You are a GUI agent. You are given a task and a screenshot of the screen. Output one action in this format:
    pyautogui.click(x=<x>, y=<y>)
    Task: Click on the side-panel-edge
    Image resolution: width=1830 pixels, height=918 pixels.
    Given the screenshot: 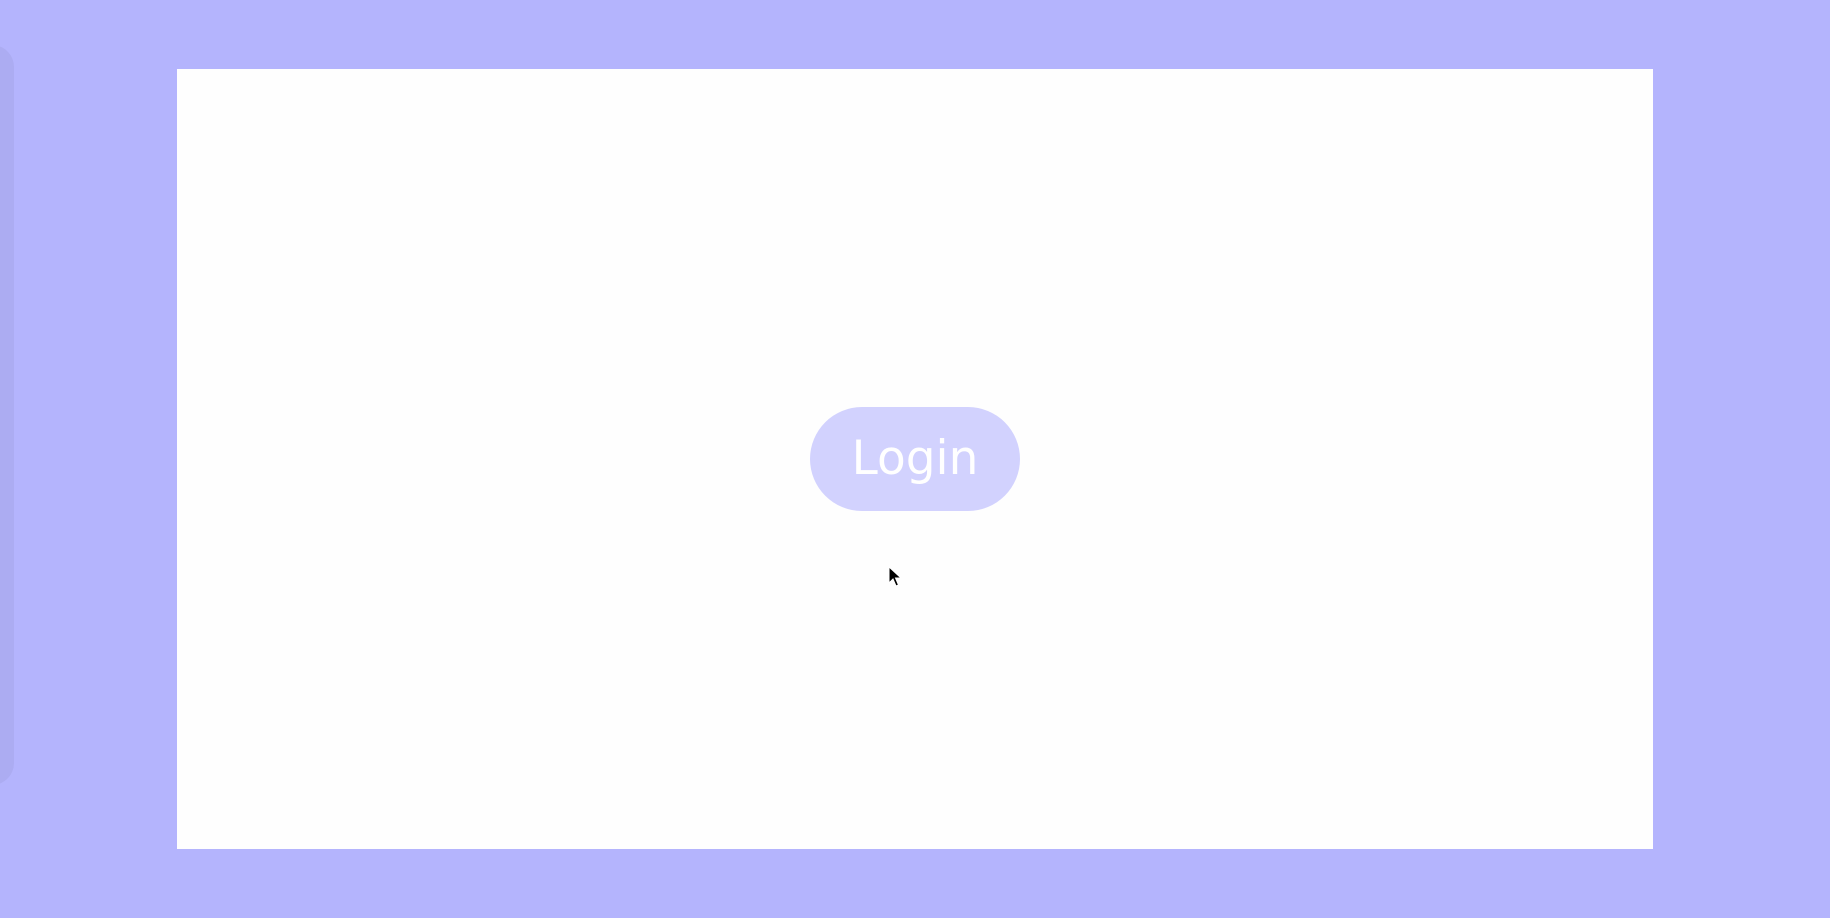 What is the action you would take?
    pyautogui.click(x=7, y=415)
    